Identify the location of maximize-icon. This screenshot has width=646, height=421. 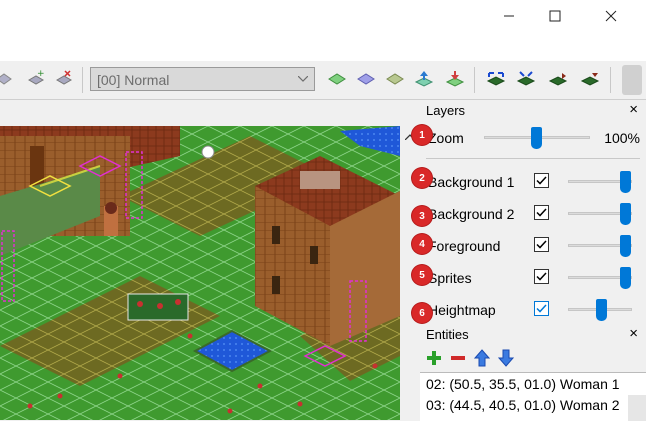
(555, 15).